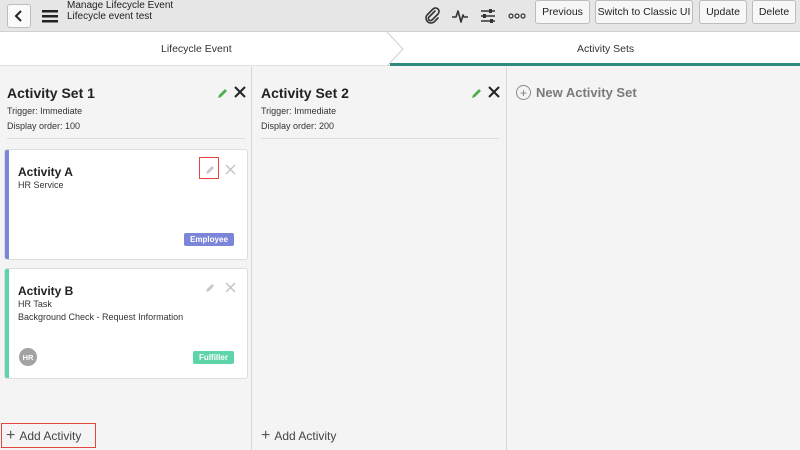  Describe the element at coordinates (110, 16) in the screenshot. I see `record-title-line2: Lifecycle event test` at that location.